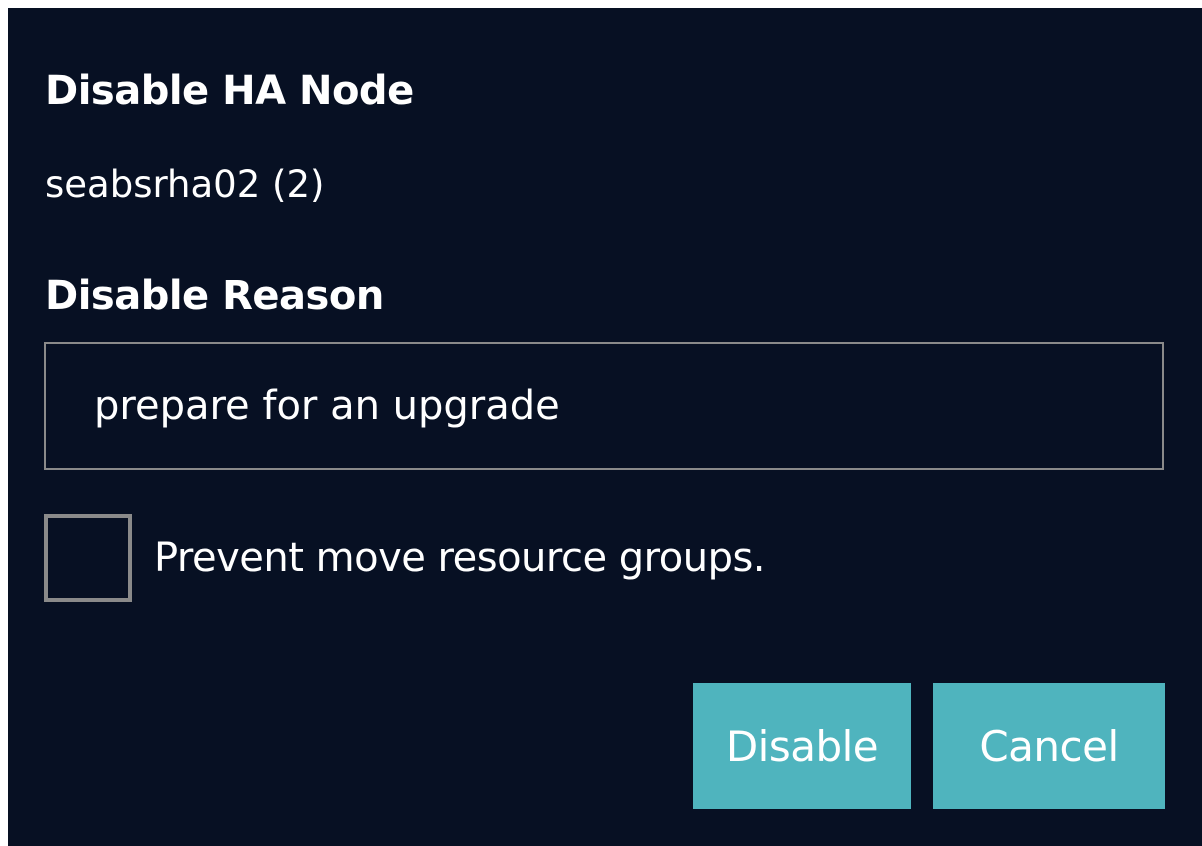 This screenshot has height=846, width=1202. I want to click on prevent-move-label: Prevent move resource groups., so click(460, 558).